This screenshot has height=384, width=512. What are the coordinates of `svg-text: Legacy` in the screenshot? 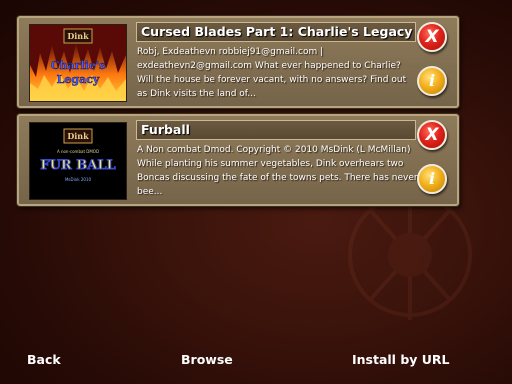 It's located at (78, 79).